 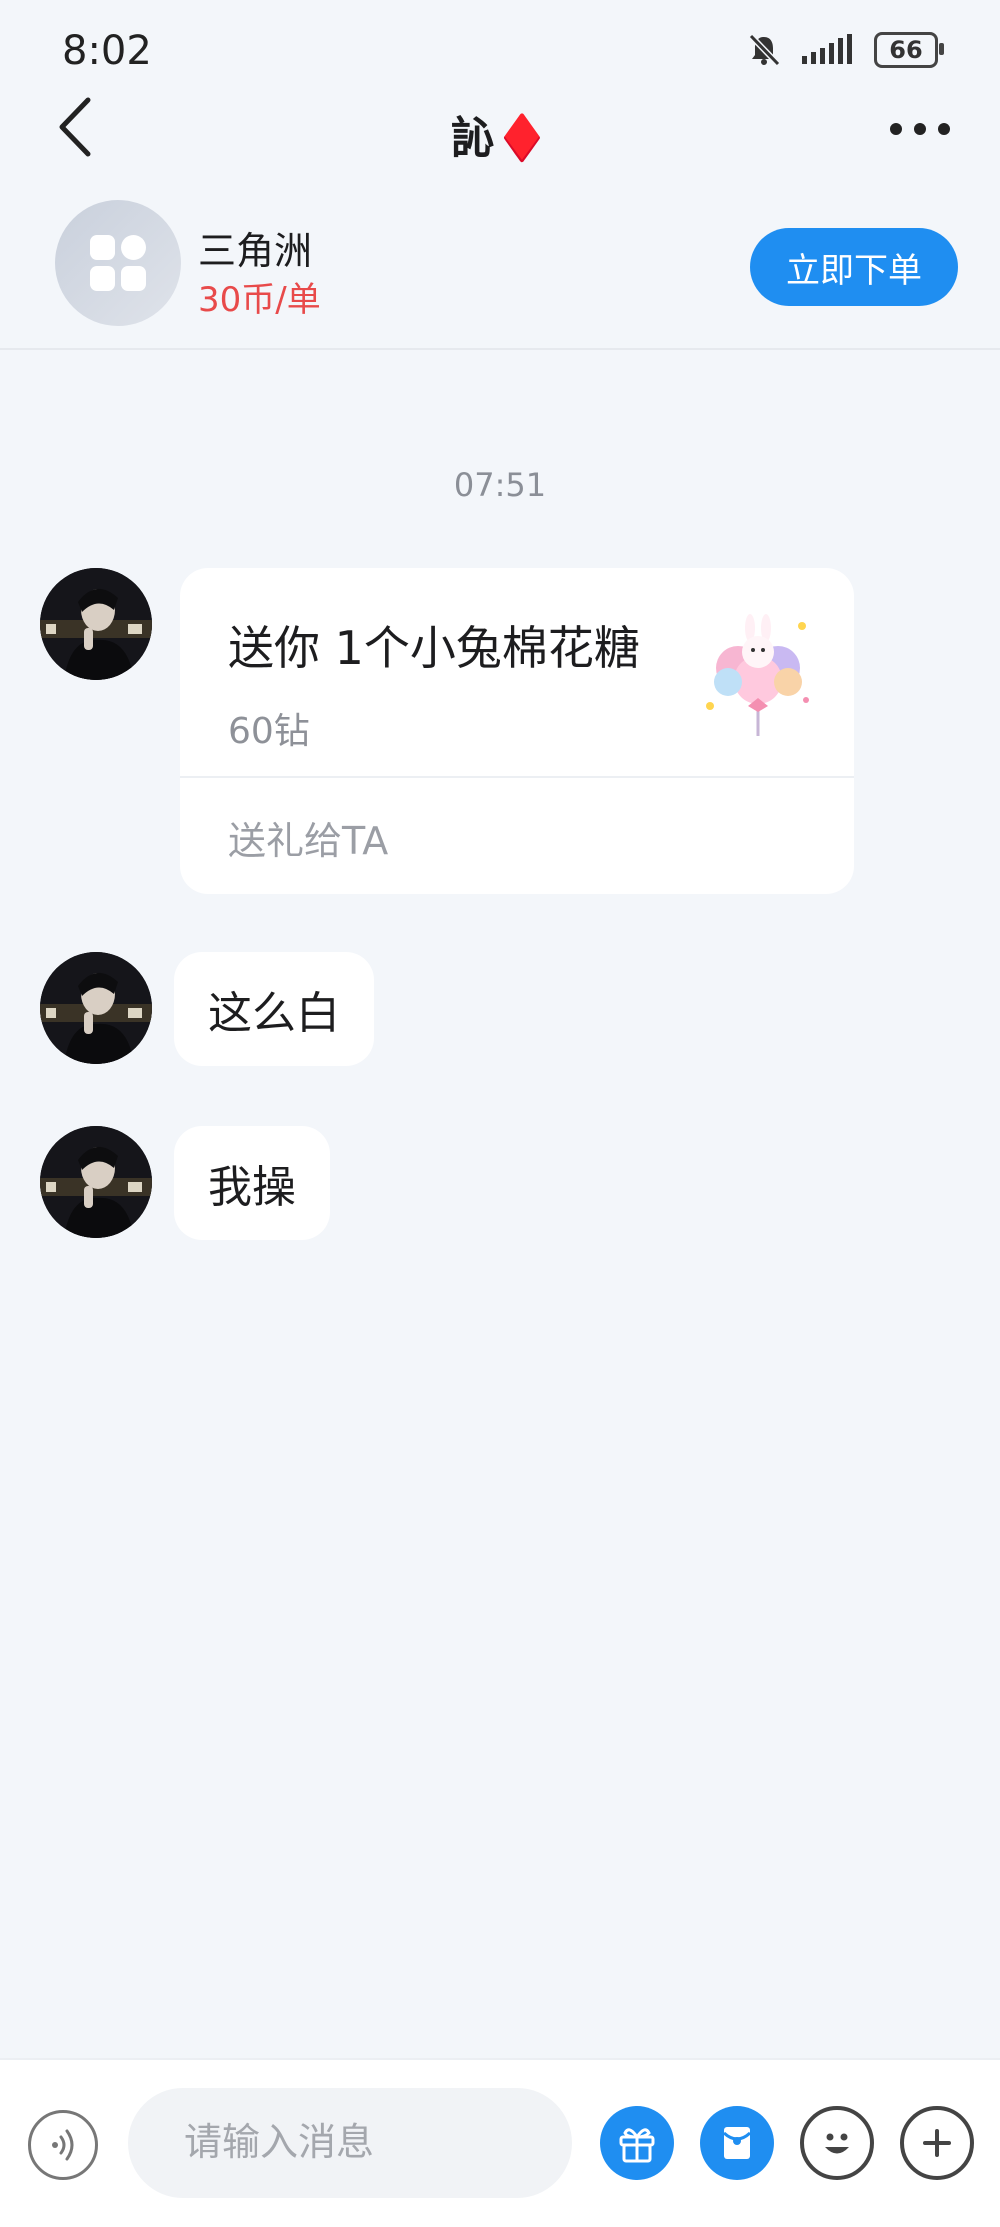 What do you see at coordinates (252, 1187) in the screenshot?
I see `message-text: 我操` at bounding box center [252, 1187].